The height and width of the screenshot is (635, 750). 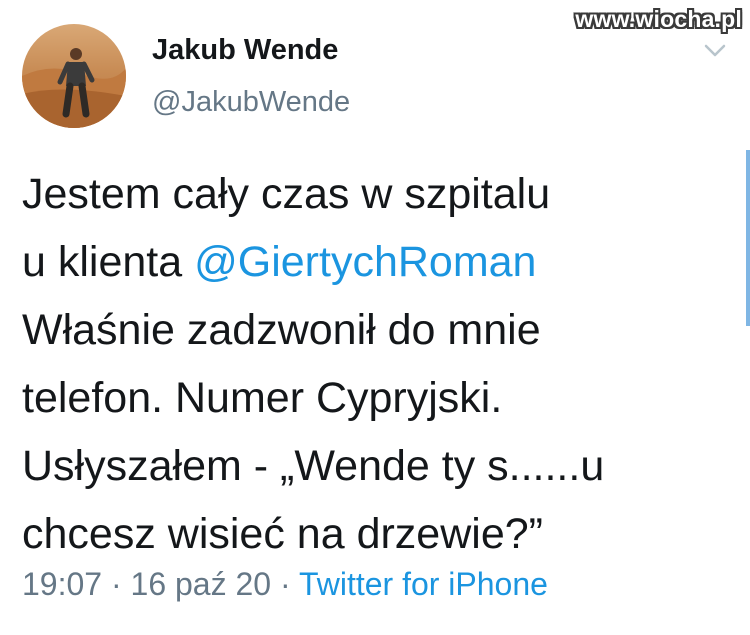 I want to click on chevron-down-icon, so click(x=715, y=51).